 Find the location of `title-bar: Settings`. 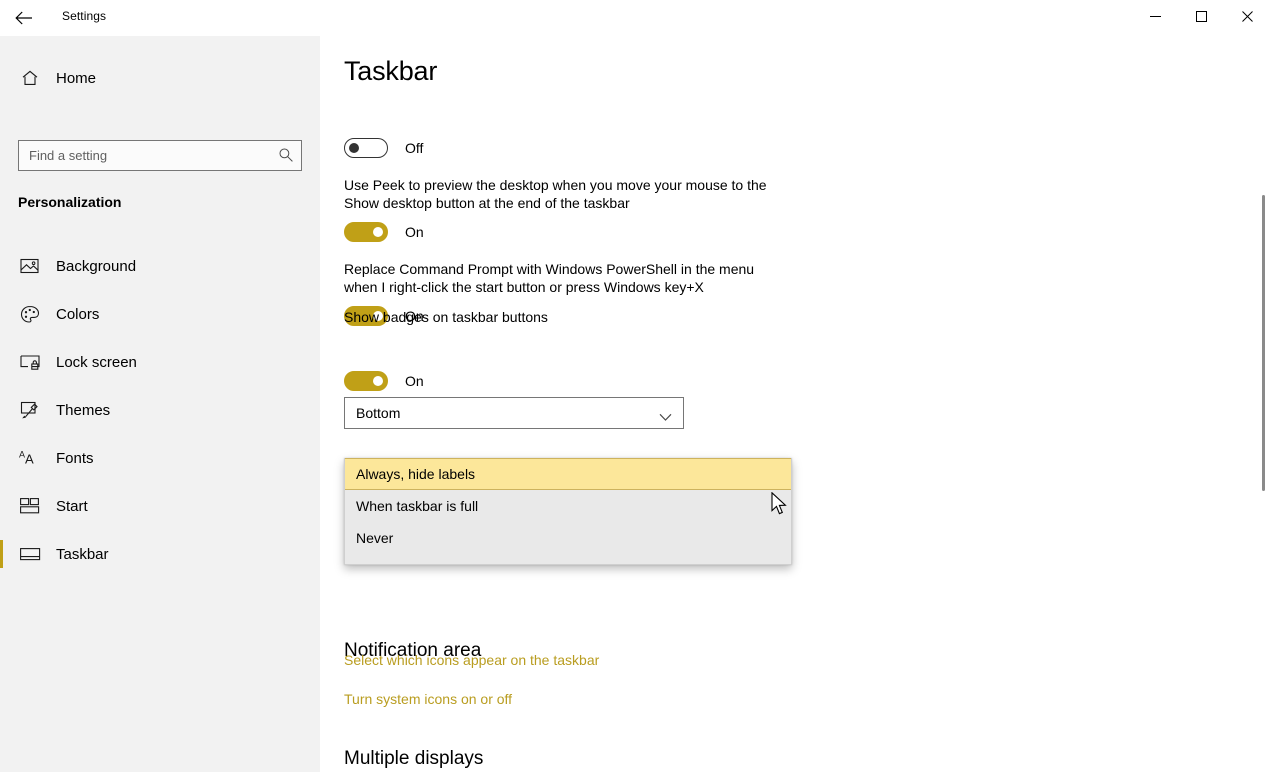

title-bar: Settings is located at coordinates (635, 18).